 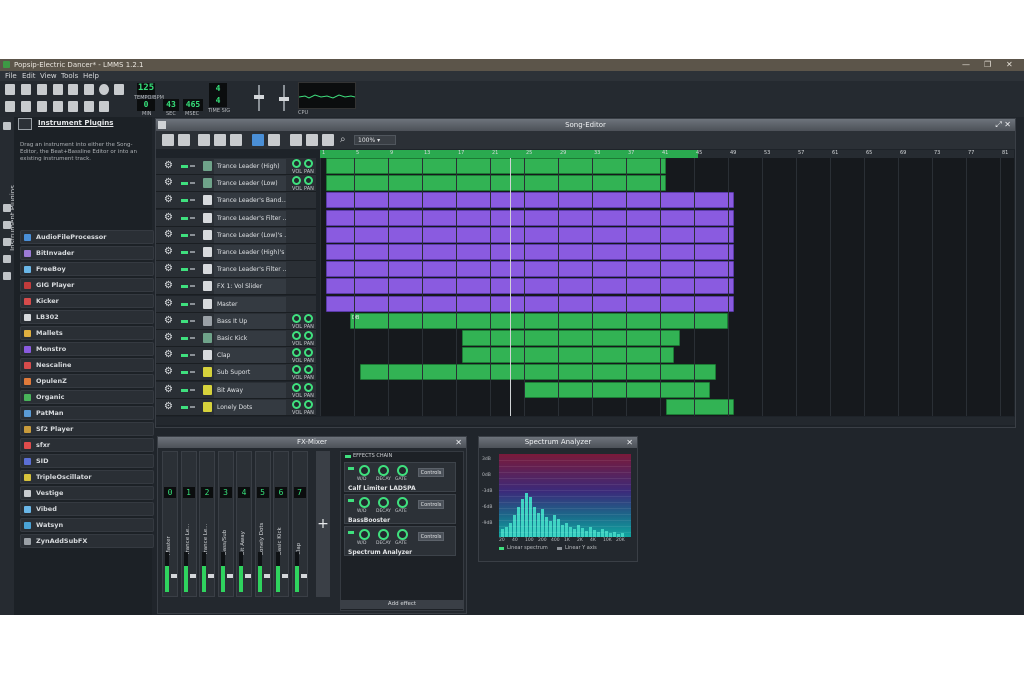 I want to click on plugin-item: Vibed, so click(x=87, y=509).